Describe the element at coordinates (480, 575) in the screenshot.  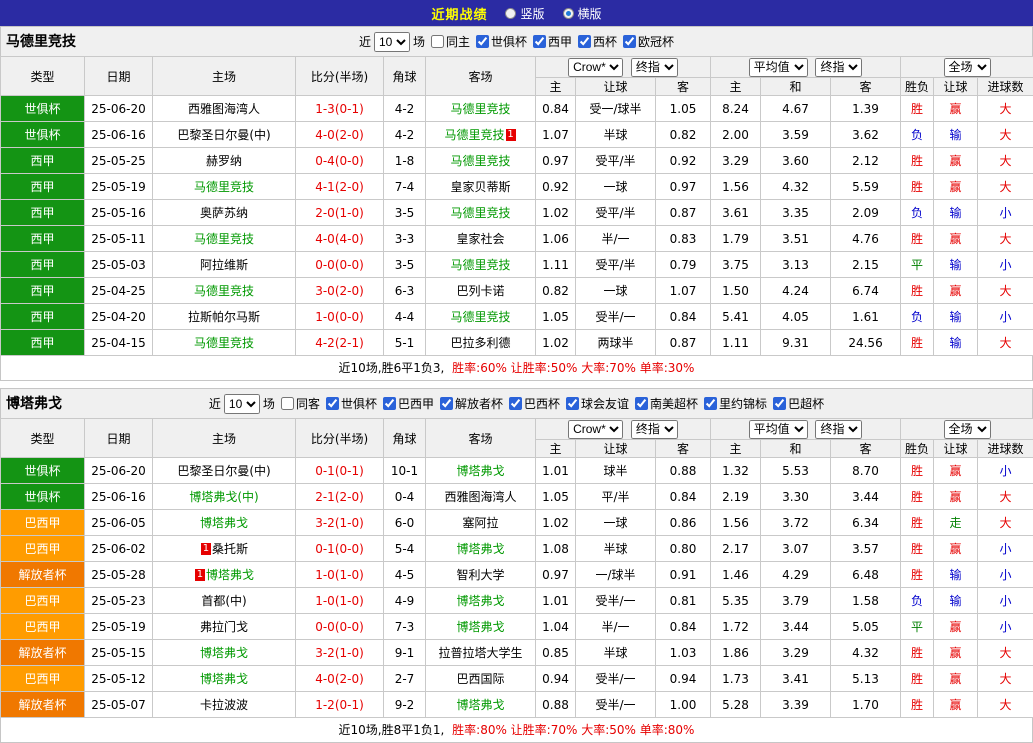
I see `away-team-name: 智利大学` at that location.